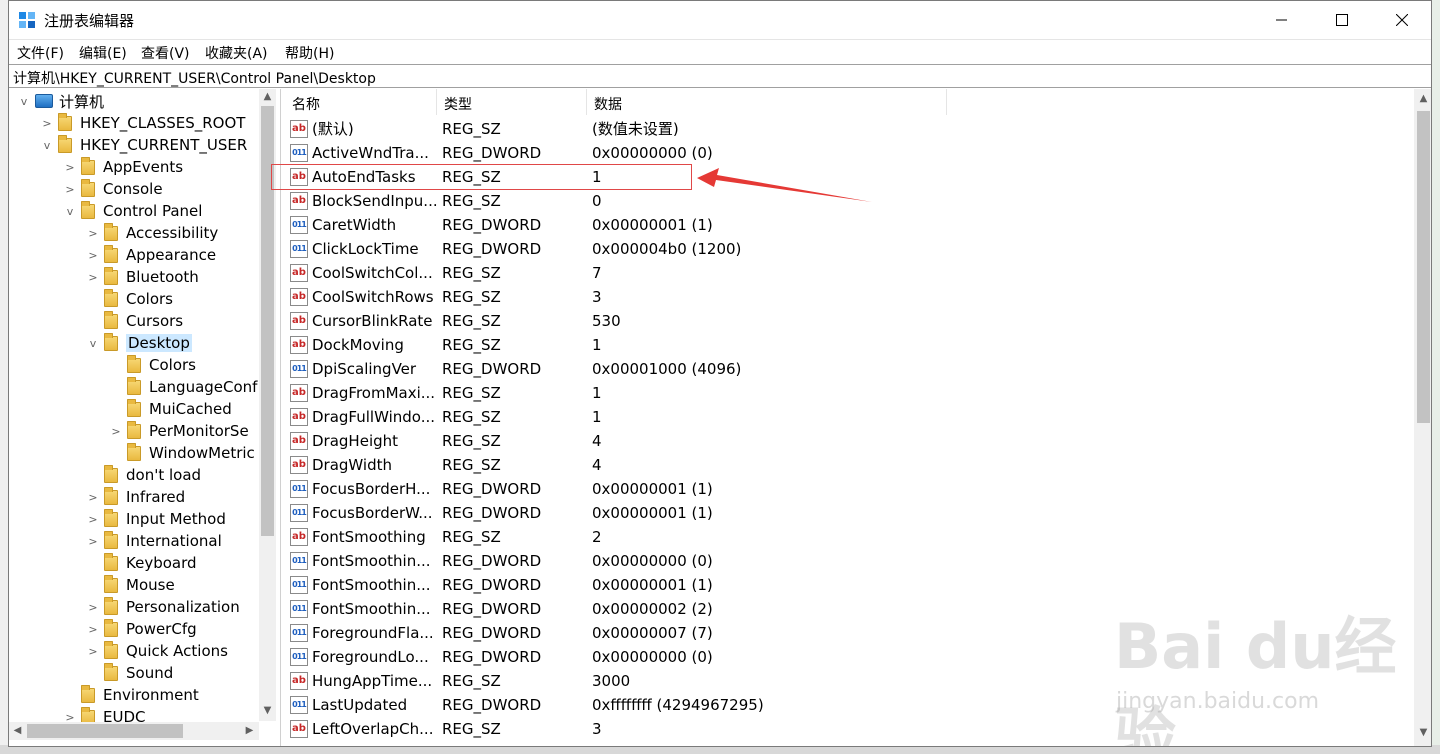  What do you see at coordinates (113, 189) in the screenshot?
I see `tree-node: > Console` at bounding box center [113, 189].